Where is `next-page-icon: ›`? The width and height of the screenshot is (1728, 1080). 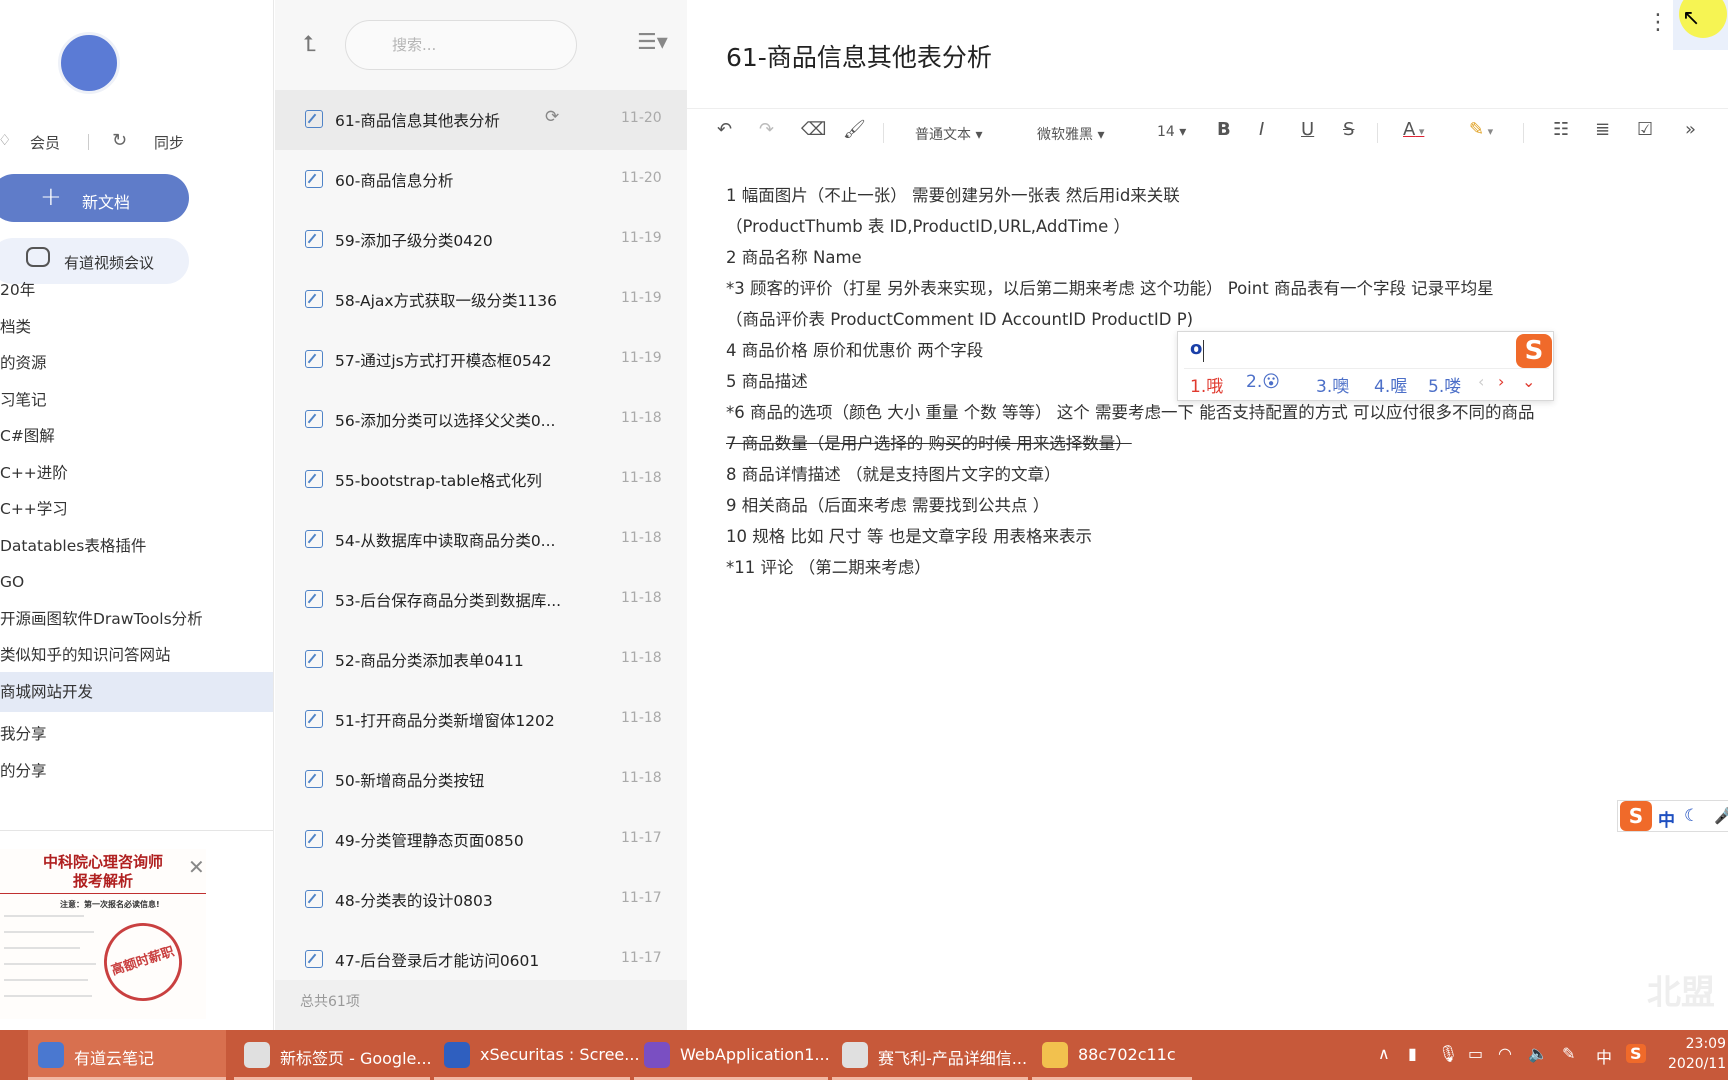
next-page-icon: › is located at coordinates (1501, 381).